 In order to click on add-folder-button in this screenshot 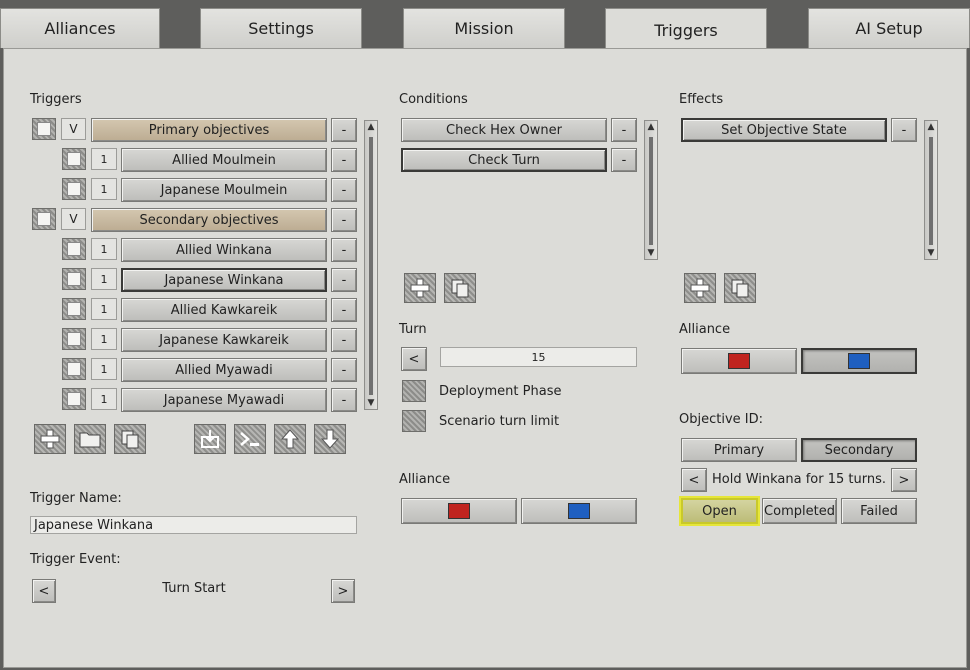, I will do `click(90, 439)`.